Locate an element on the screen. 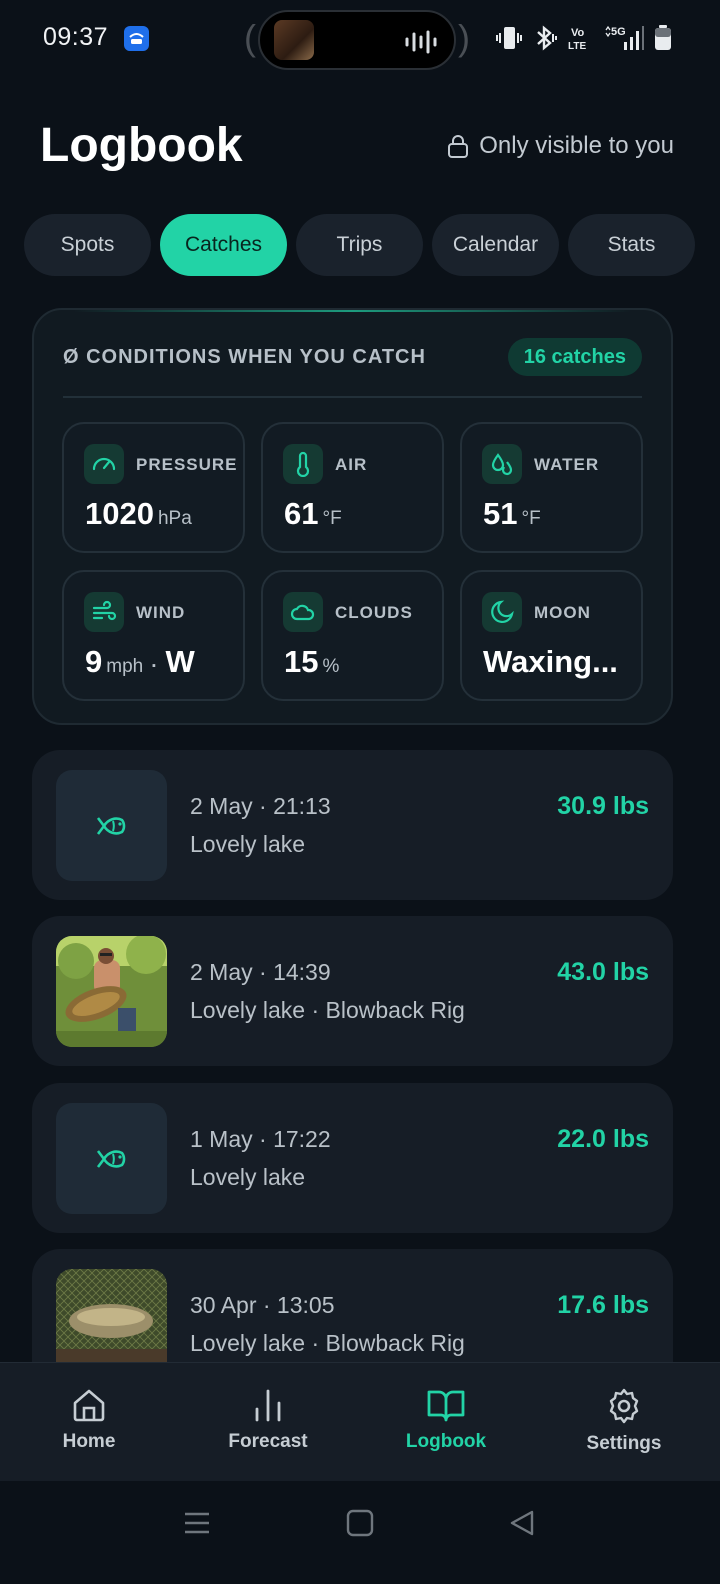 The height and width of the screenshot is (1584, 720). nav-logbook: Logbook is located at coordinates (446, 1420).